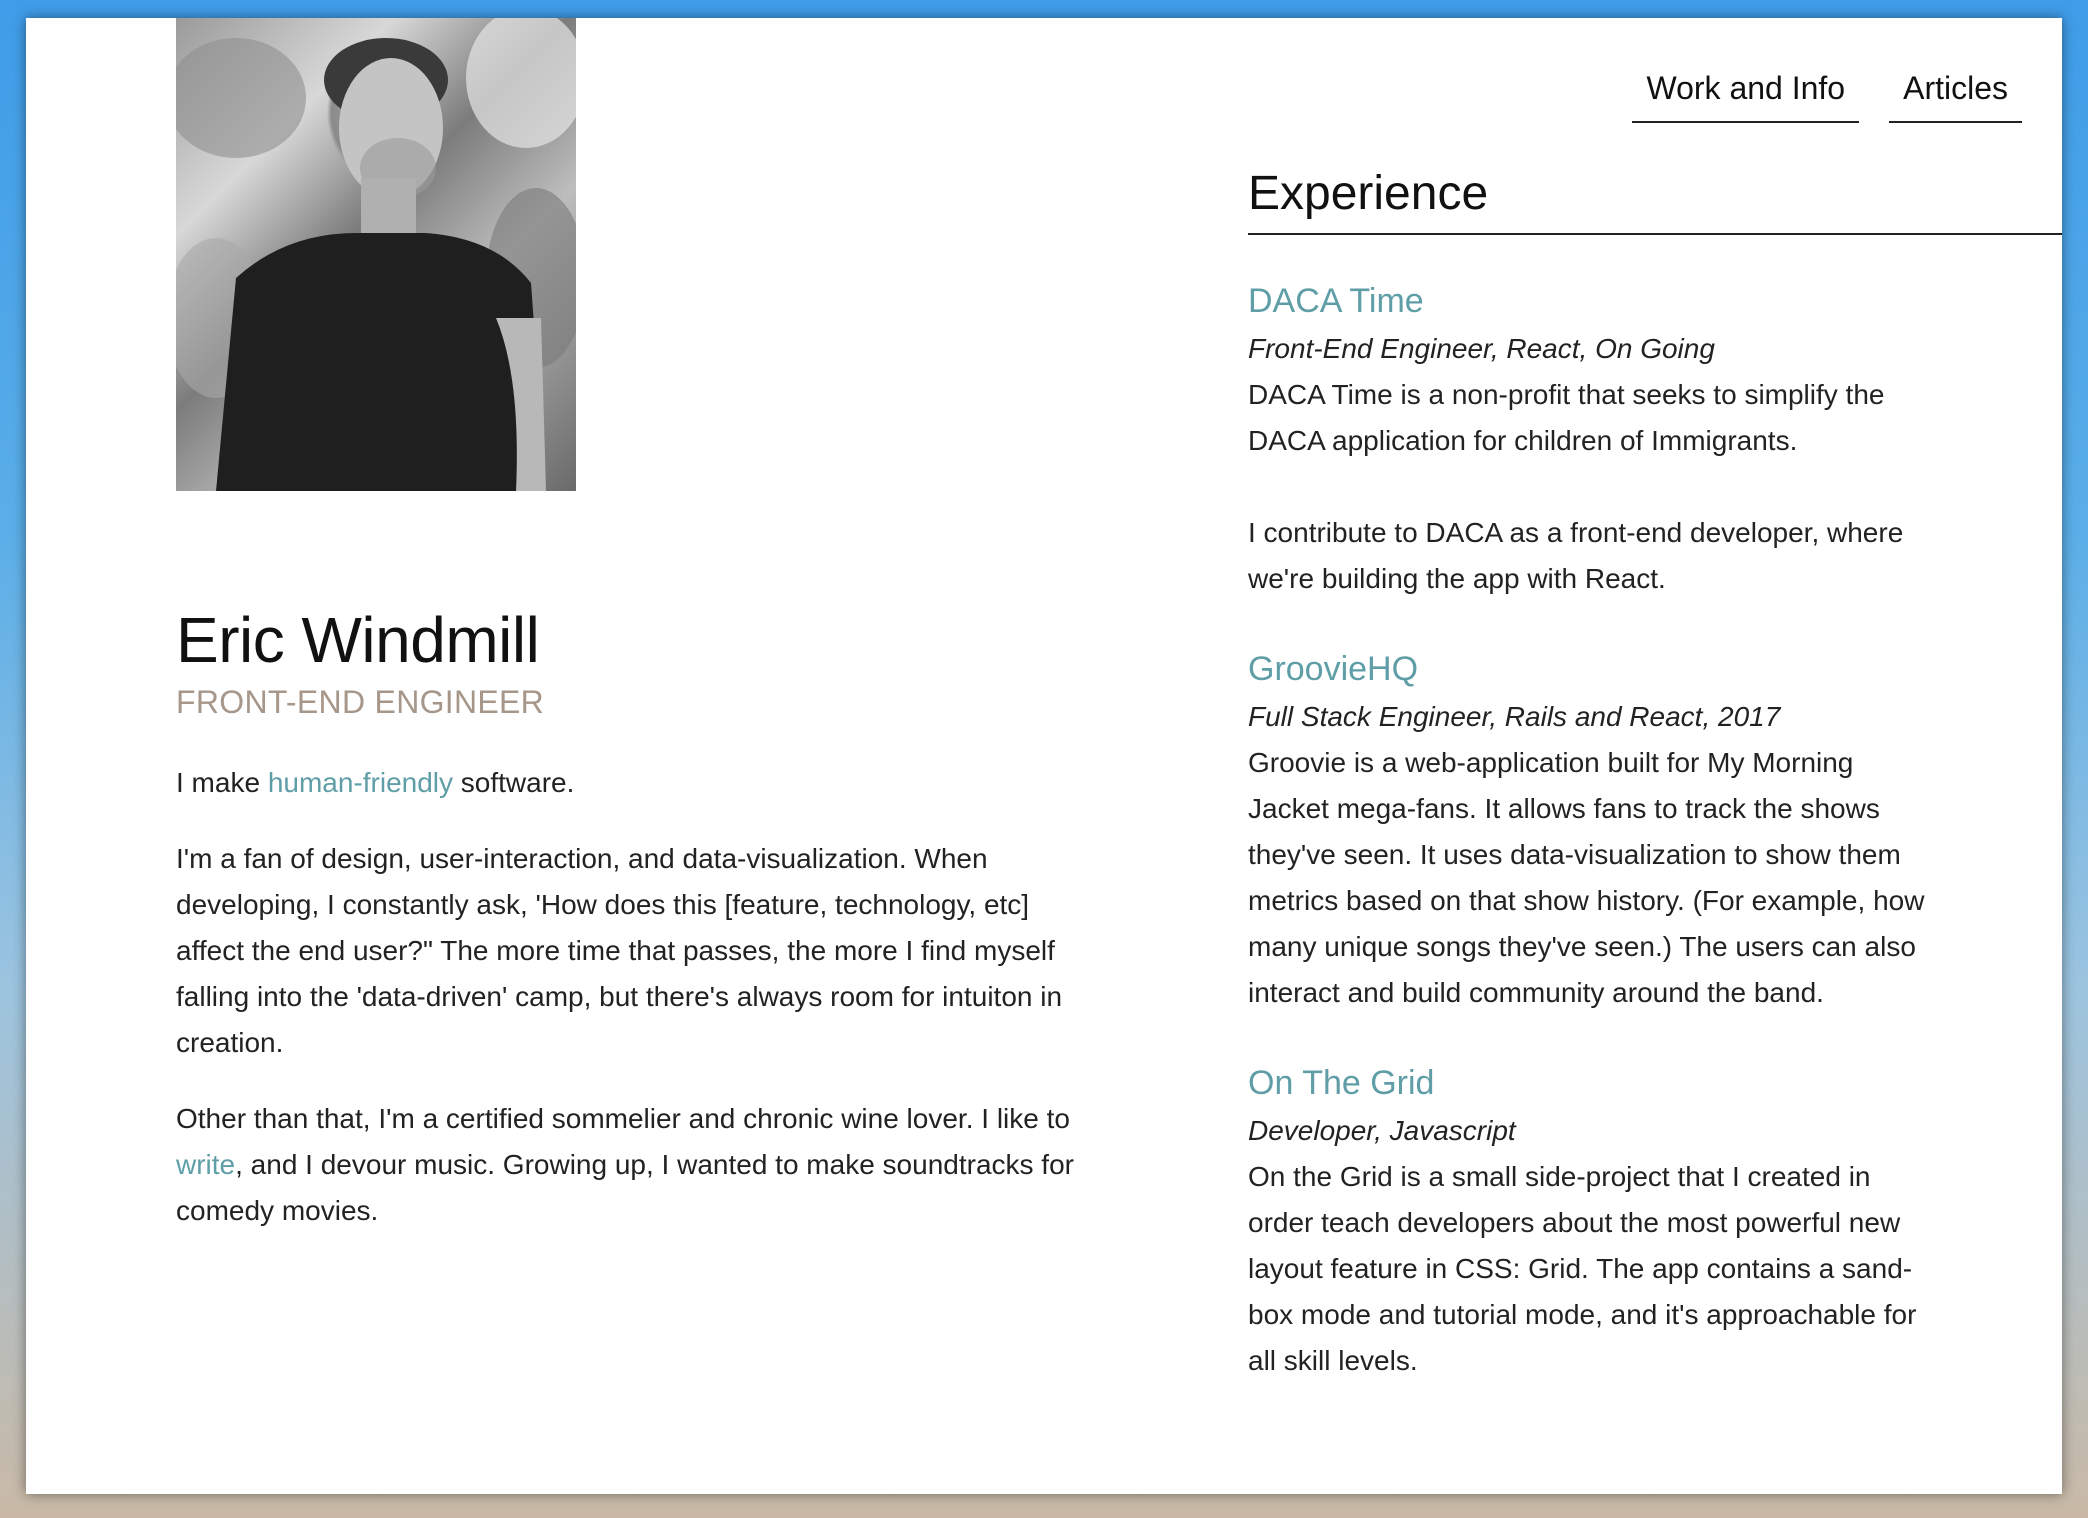  What do you see at coordinates (1588, 669) in the screenshot?
I see `job-title-groovie-hq: GroovieHQ` at bounding box center [1588, 669].